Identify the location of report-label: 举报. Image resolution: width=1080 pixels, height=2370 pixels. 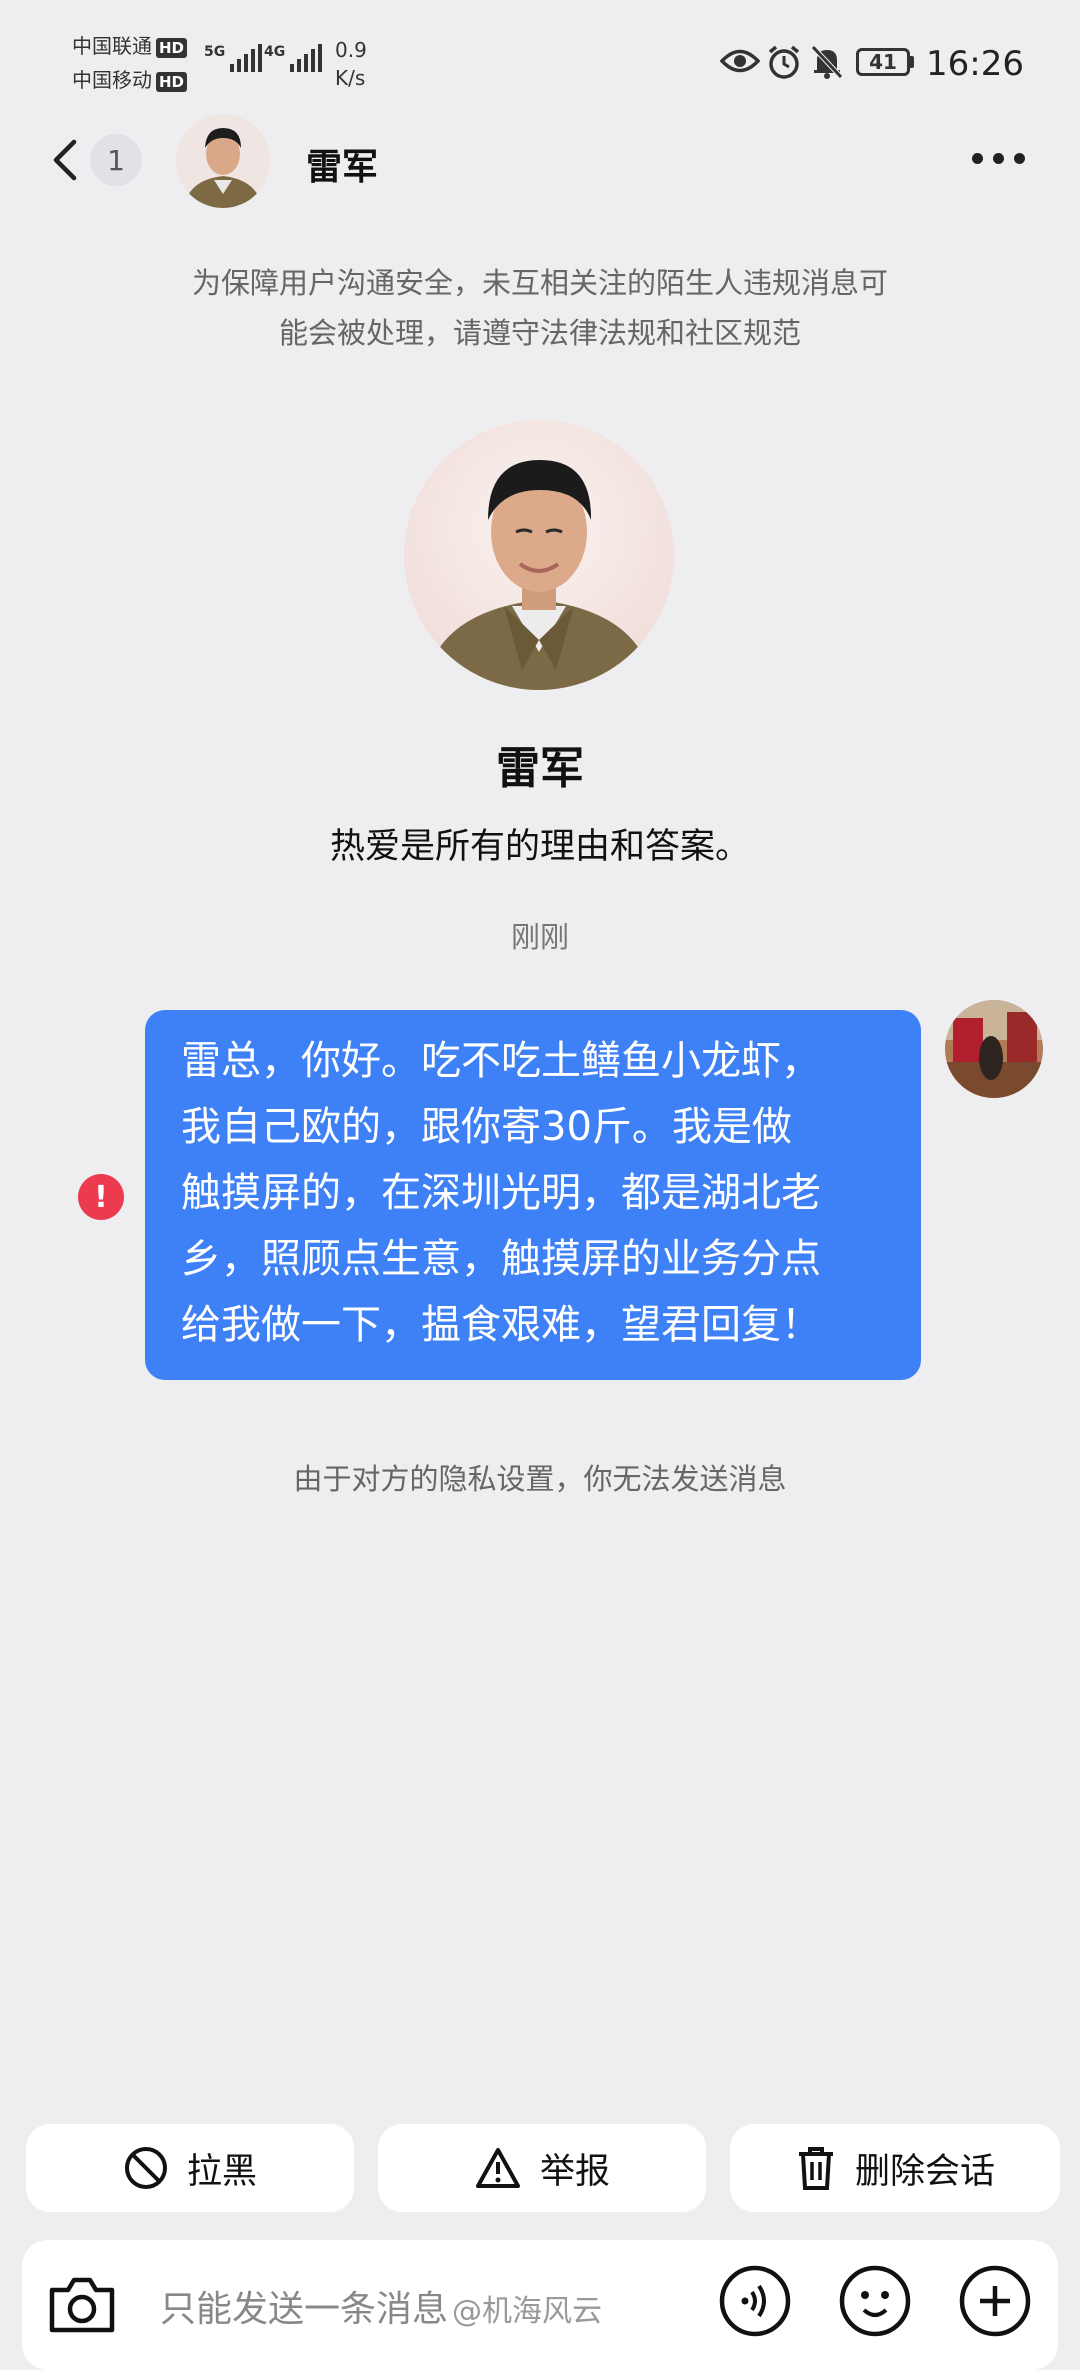
(574, 2171).